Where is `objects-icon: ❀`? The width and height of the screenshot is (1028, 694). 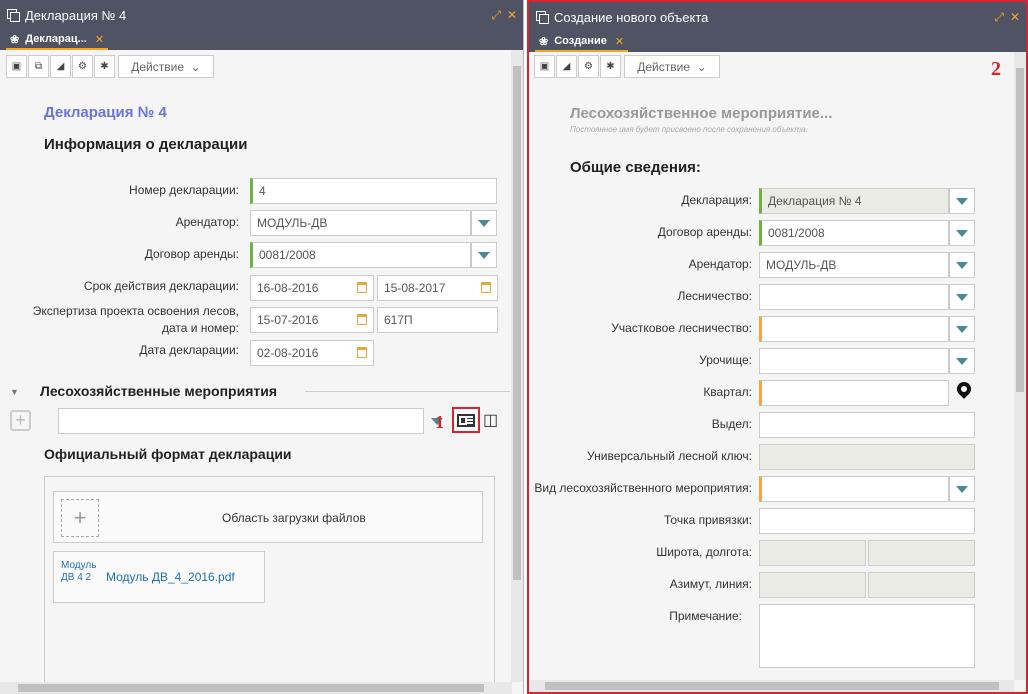 objects-icon: ❀ is located at coordinates (15, 39).